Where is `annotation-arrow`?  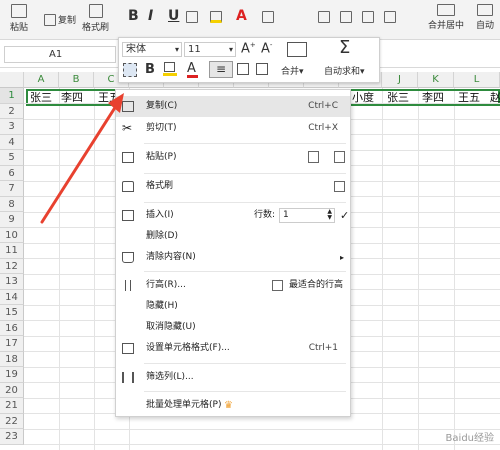
annotation-arrow is located at coordinates (82, 158).